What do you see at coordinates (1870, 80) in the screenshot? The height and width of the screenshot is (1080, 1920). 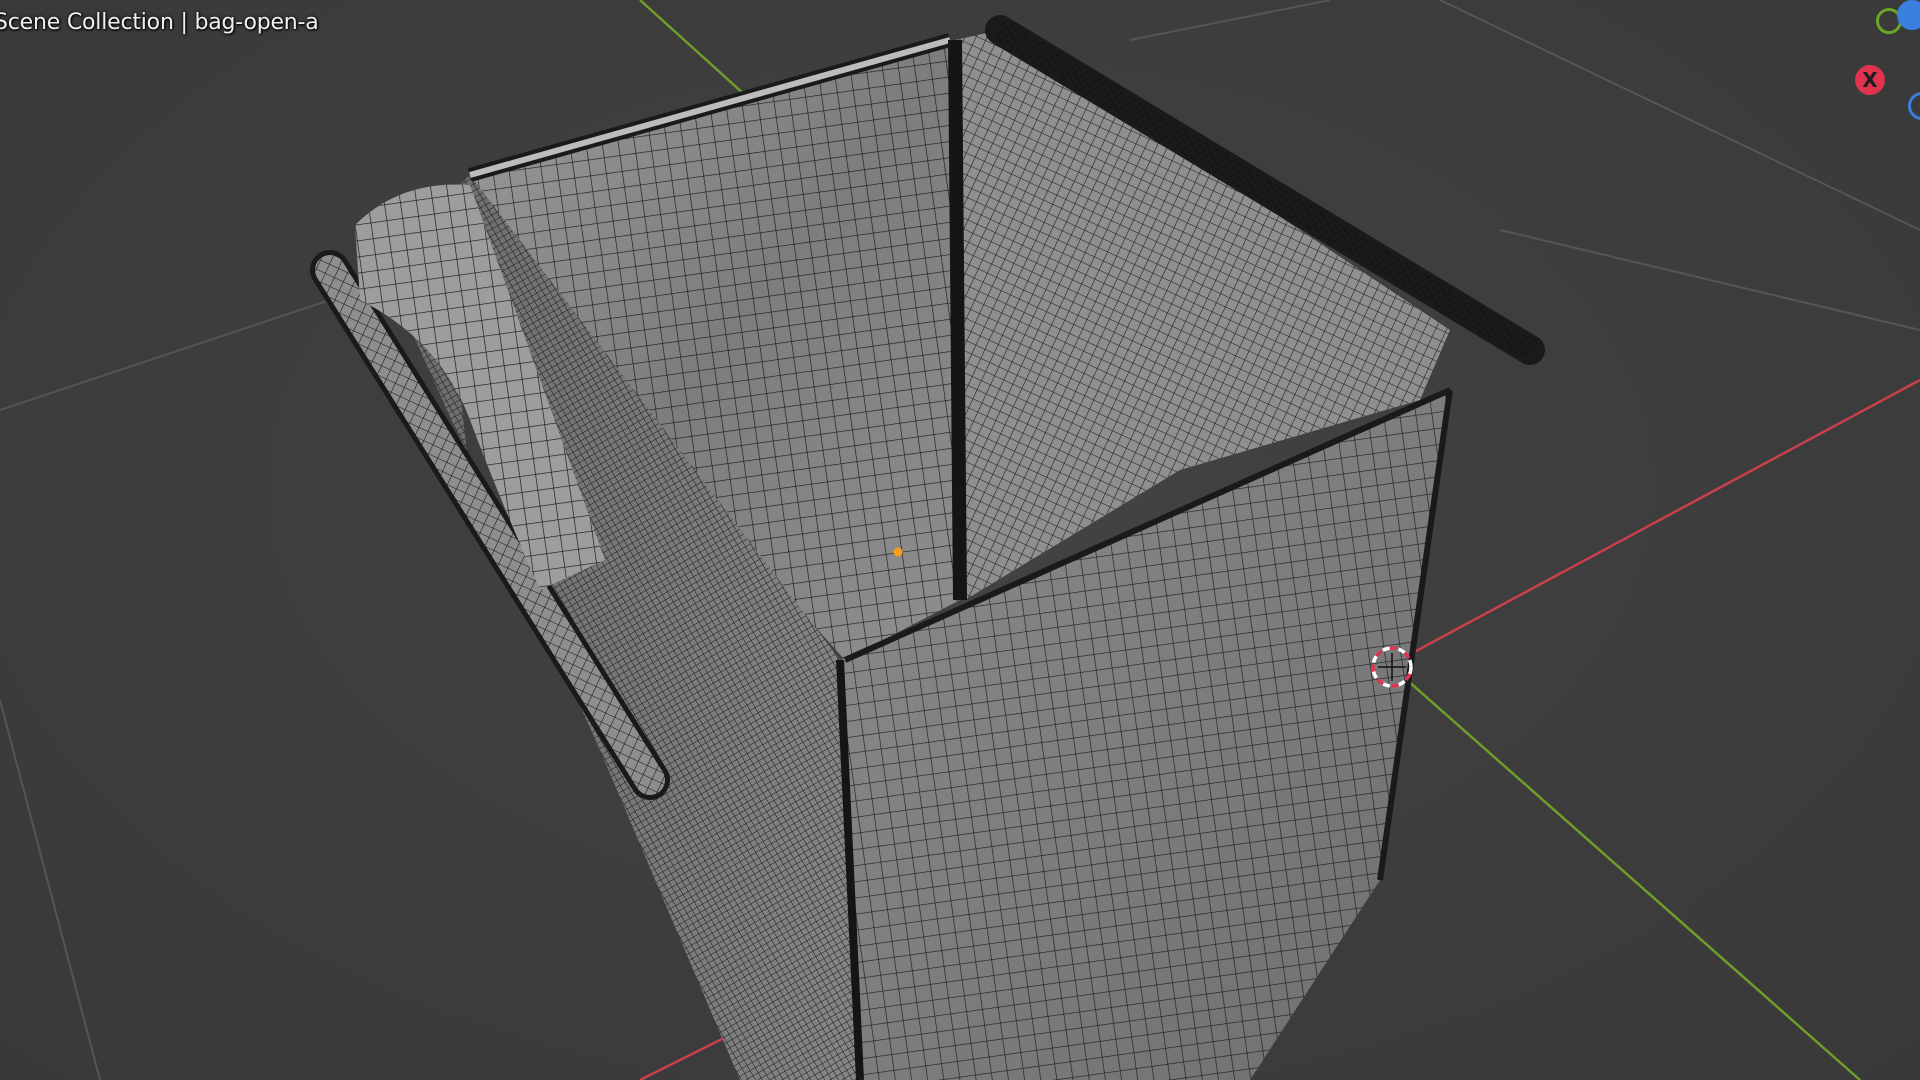 I see `gizmo-x-axis: X` at bounding box center [1870, 80].